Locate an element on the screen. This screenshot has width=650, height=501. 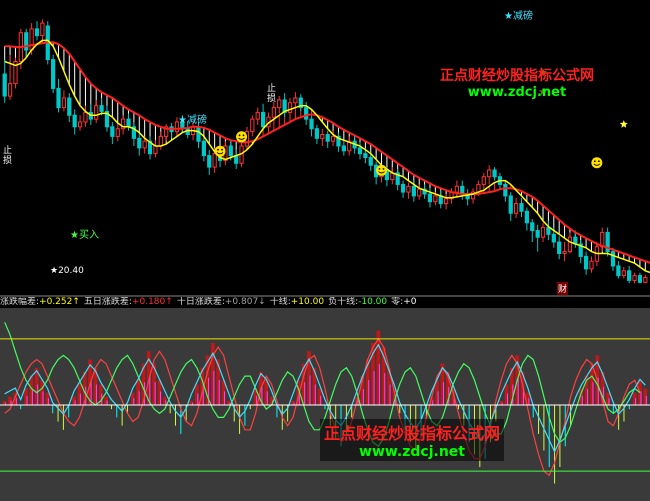
signal-buy-label: ★买入 is located at coordinates (84, 235).